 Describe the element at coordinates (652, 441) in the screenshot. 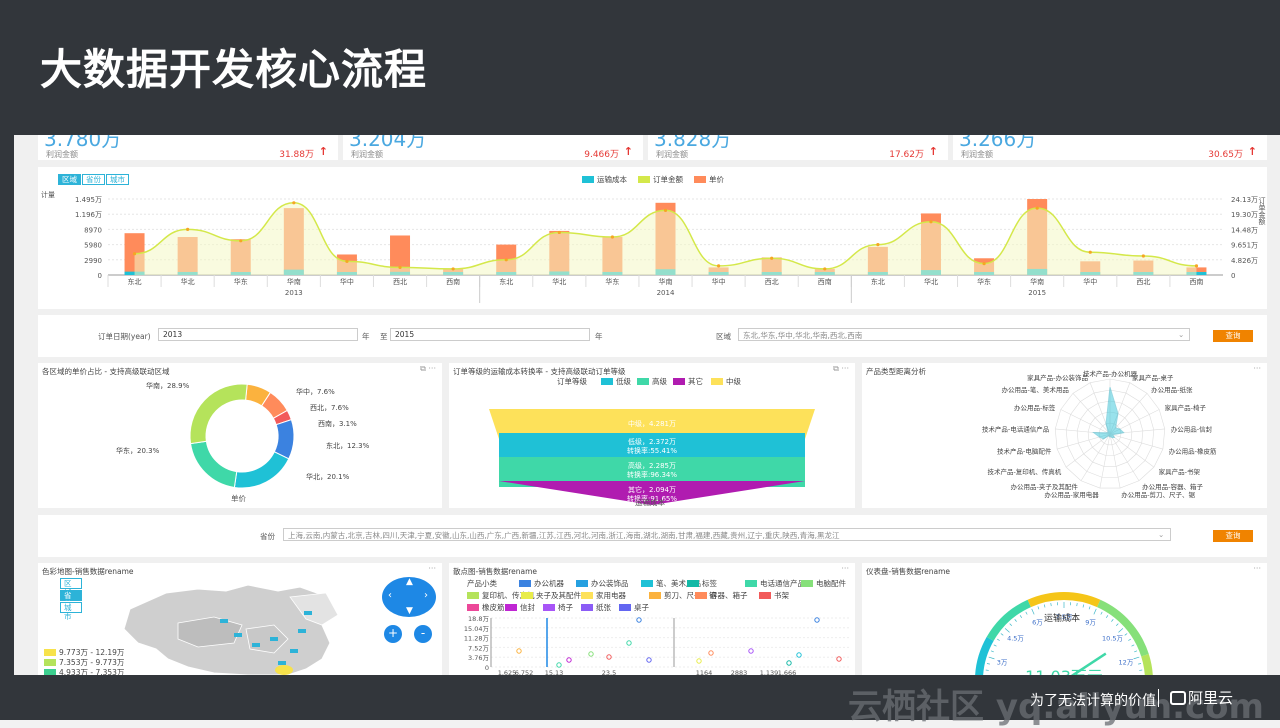

I see `funnel-label: 低级，2.372万` at that location.